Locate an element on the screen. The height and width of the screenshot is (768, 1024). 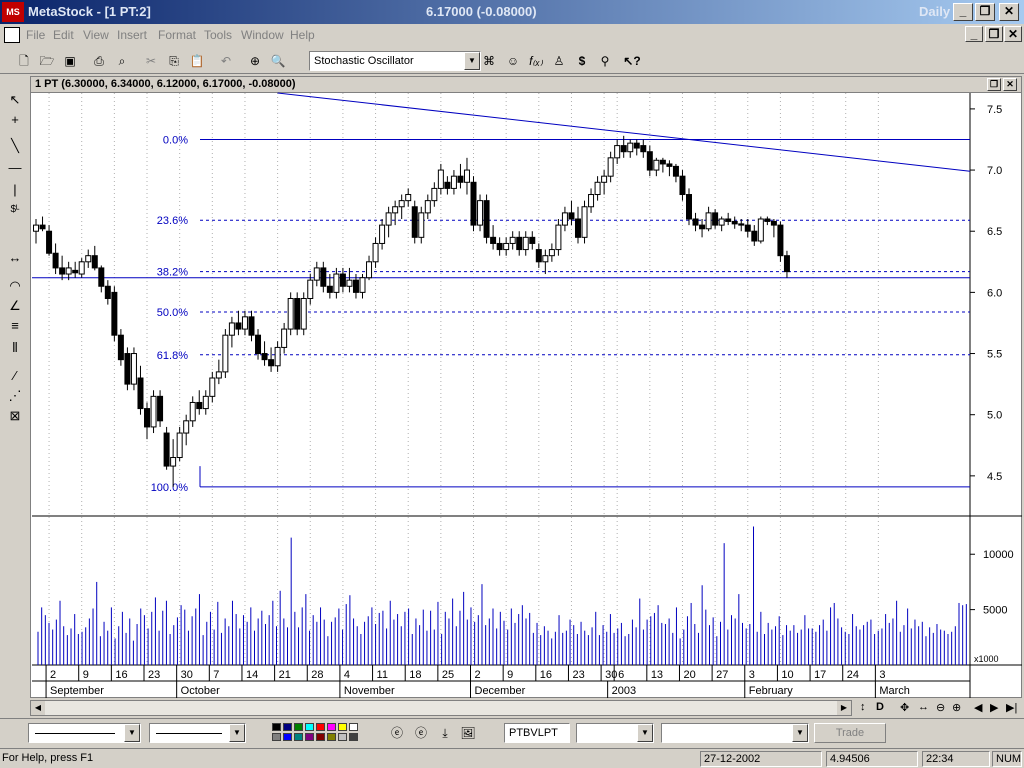
date-tick-label: 24 is located at coordinates (853, 675).